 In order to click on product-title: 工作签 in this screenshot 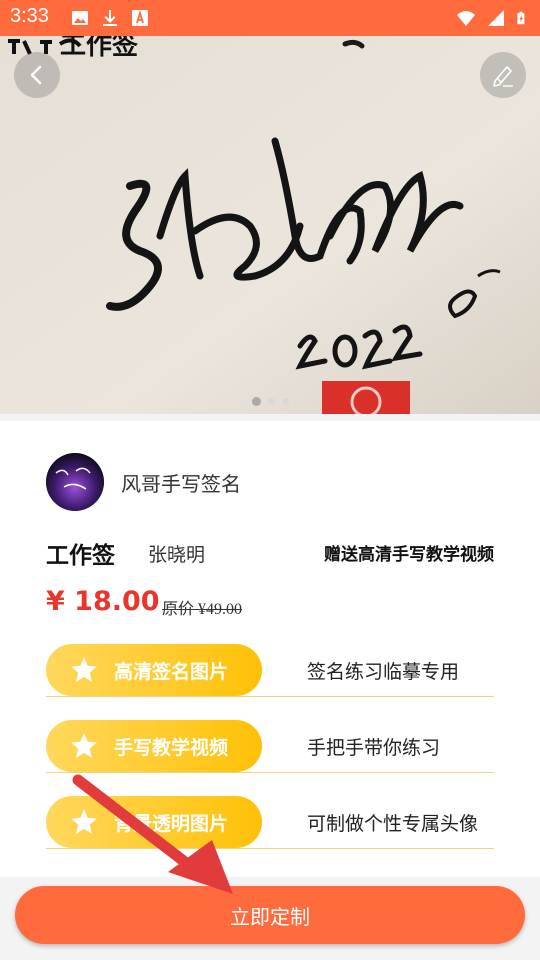, I will do `click(80, 556)`.